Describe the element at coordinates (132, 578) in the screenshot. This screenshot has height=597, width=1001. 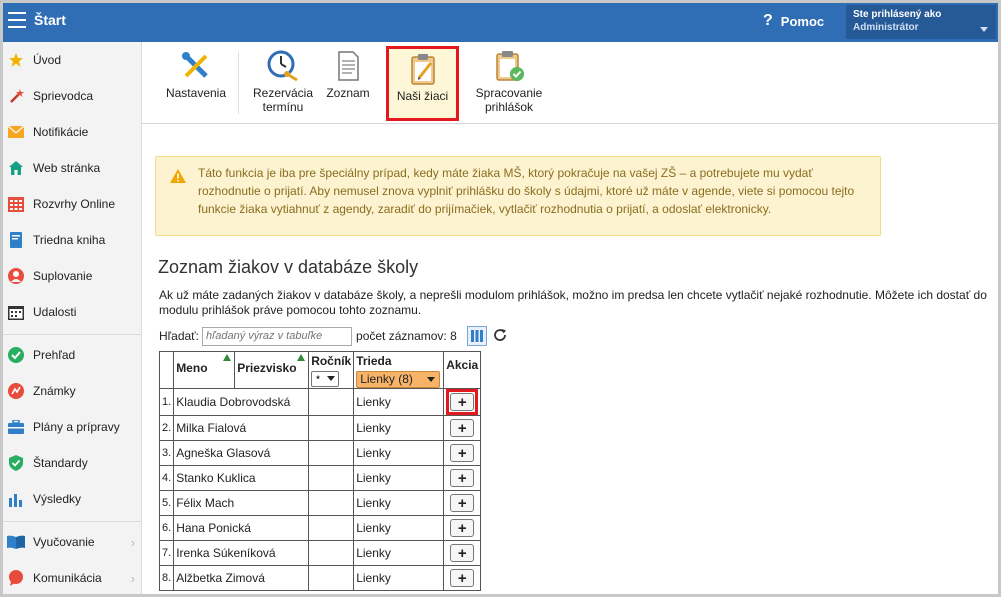
I see `chevron-right-icon: ›` at that location.